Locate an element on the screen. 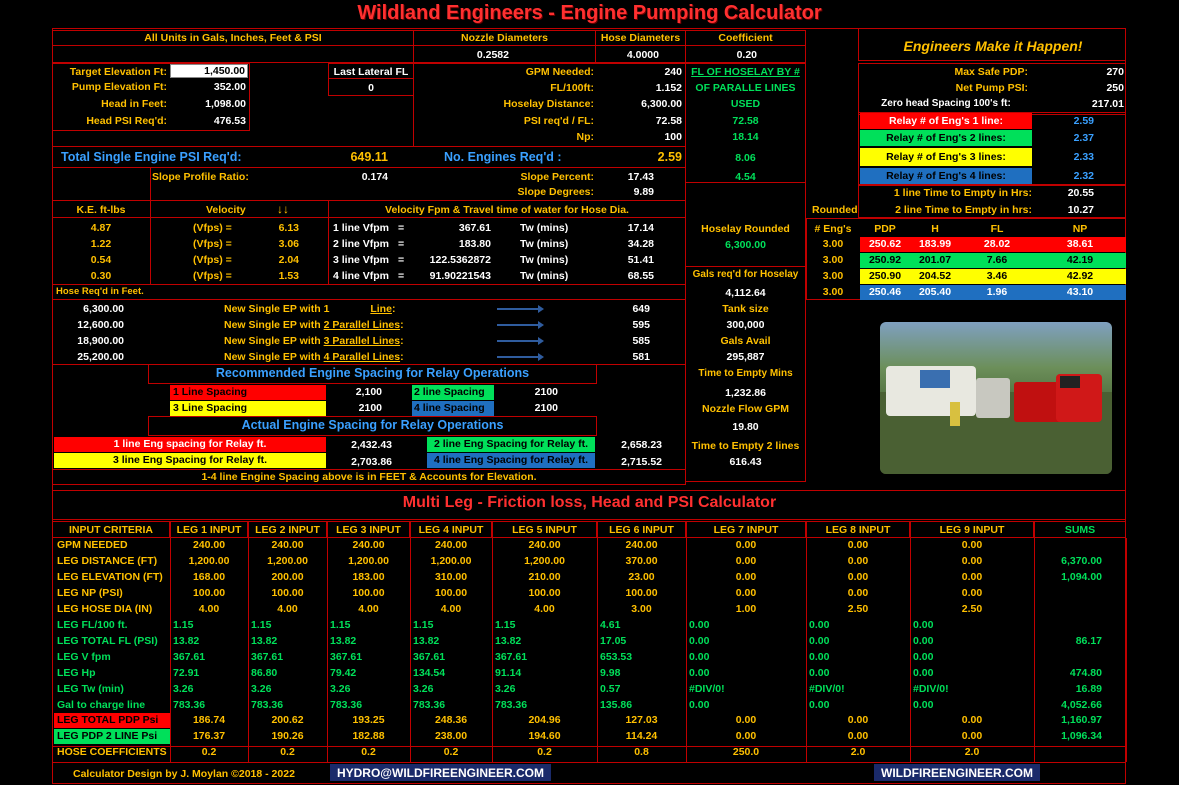 This screenshot has height=785, width=1179. new-ep-label: New Single EP with 2 Parallel Lines: is located at coordinates (314, 325).